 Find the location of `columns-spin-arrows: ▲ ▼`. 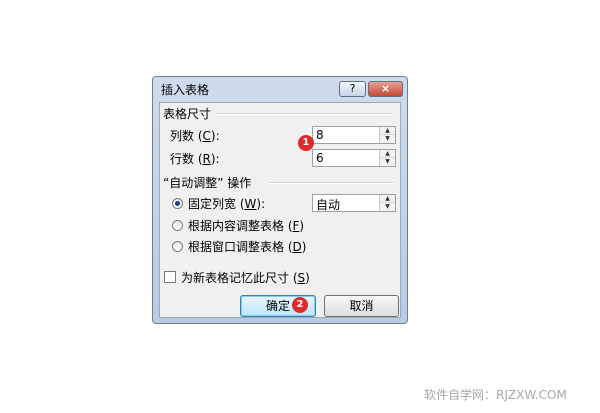

columns-spin-arrows: ▲ ▼ is located at coordinates (387, 135).